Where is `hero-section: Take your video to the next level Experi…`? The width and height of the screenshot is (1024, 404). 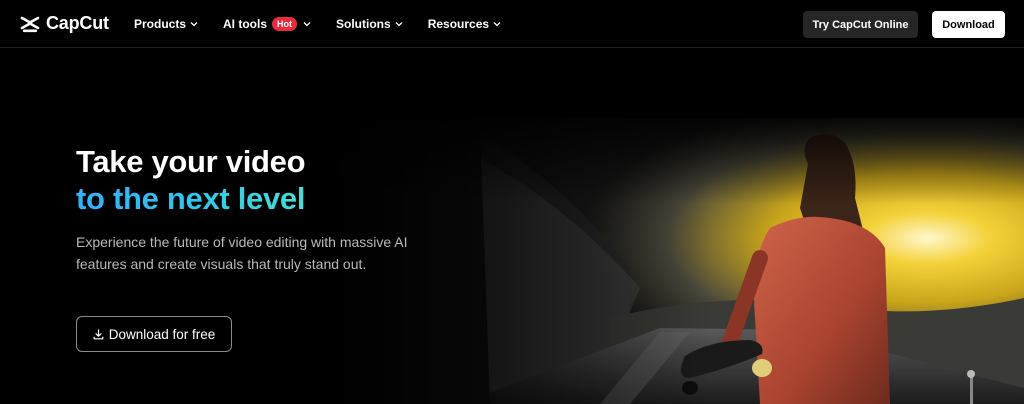 hero-section: Take your video to the next level Experi… is located at coordinates (266, 209).